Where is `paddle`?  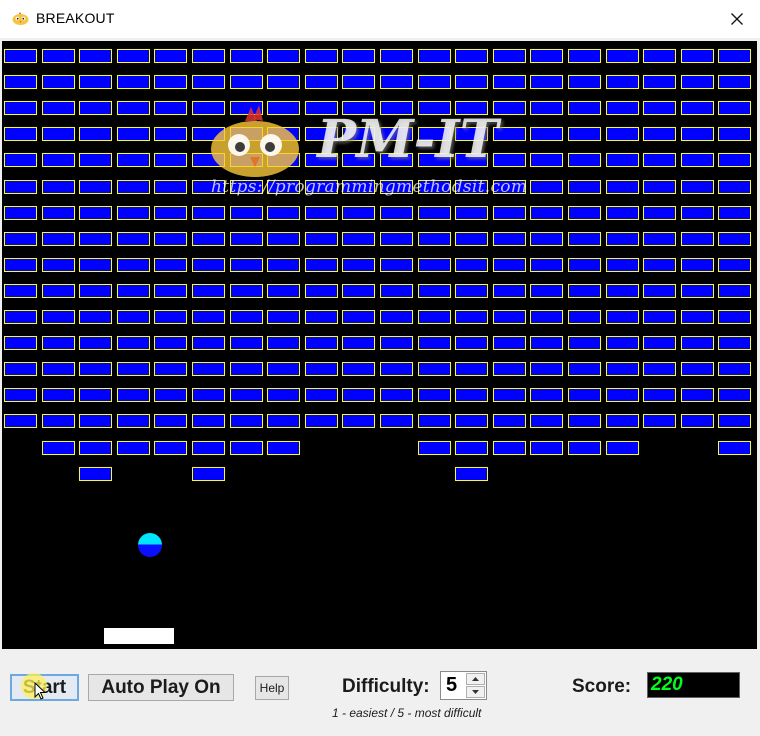
paddle is located at coordinates (139, 636).